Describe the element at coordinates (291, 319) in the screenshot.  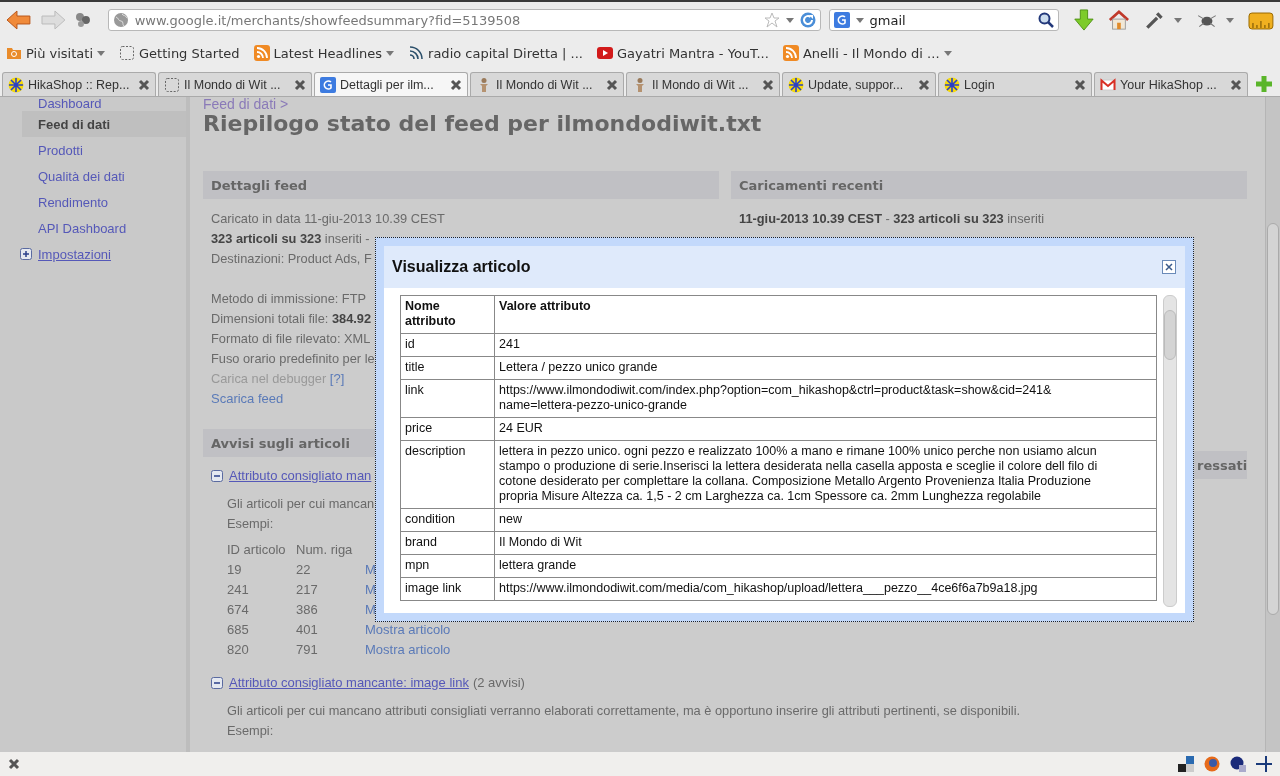
I see `detail-text: Dimensioni totali file: 384.92` at that location.